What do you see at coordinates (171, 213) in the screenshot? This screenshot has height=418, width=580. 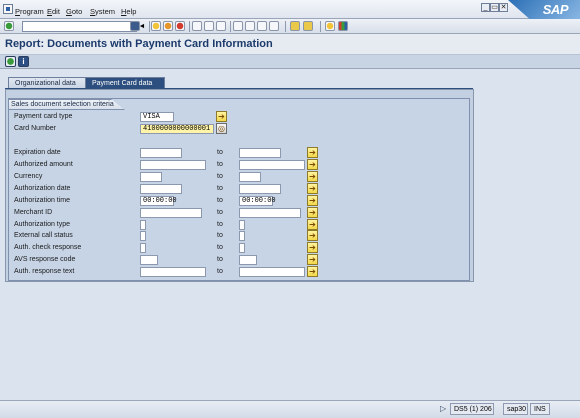 I see `merchant-id-low-input` at bounding box center [171, 213].